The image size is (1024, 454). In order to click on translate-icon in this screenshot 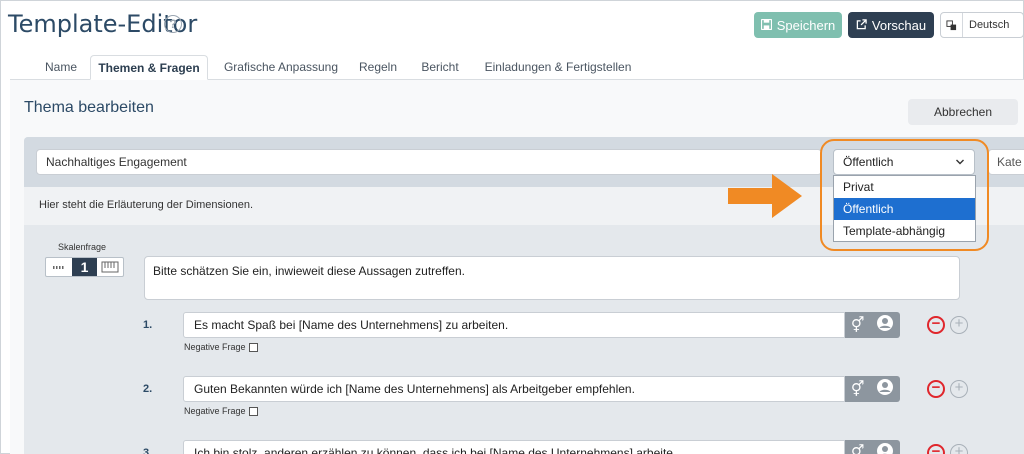, I will do `click(952, 25)`.